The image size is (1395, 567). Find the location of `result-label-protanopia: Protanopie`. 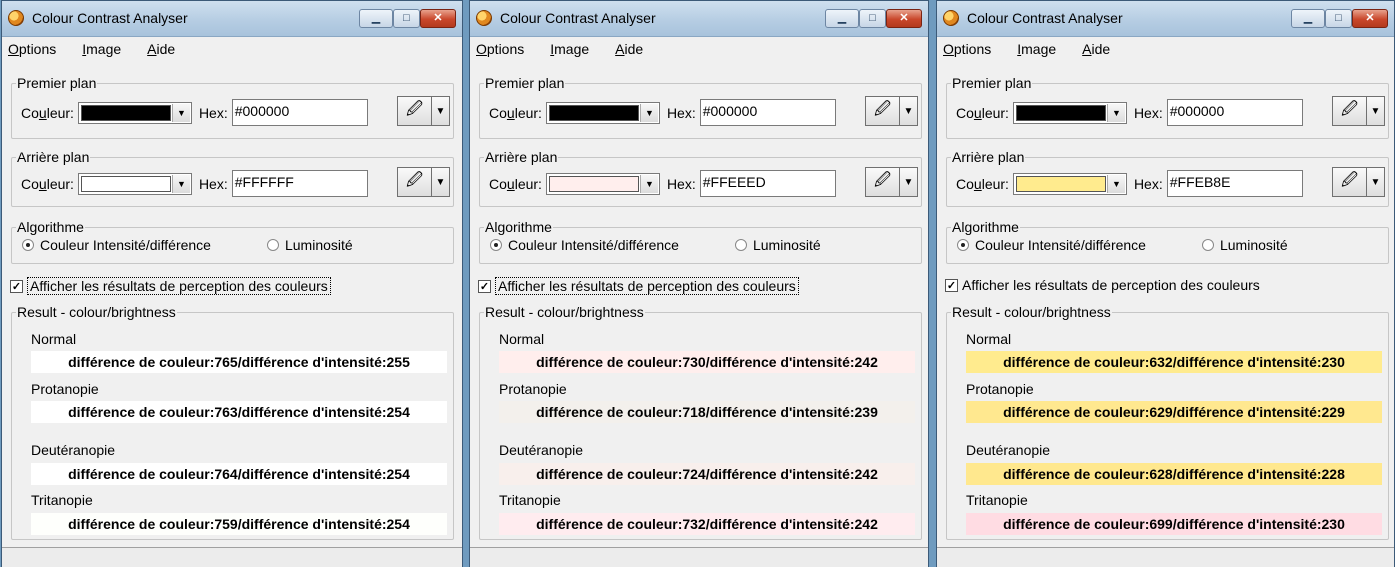

result-label-protanopia: Protanopie is located at coordinates (1000, 389).